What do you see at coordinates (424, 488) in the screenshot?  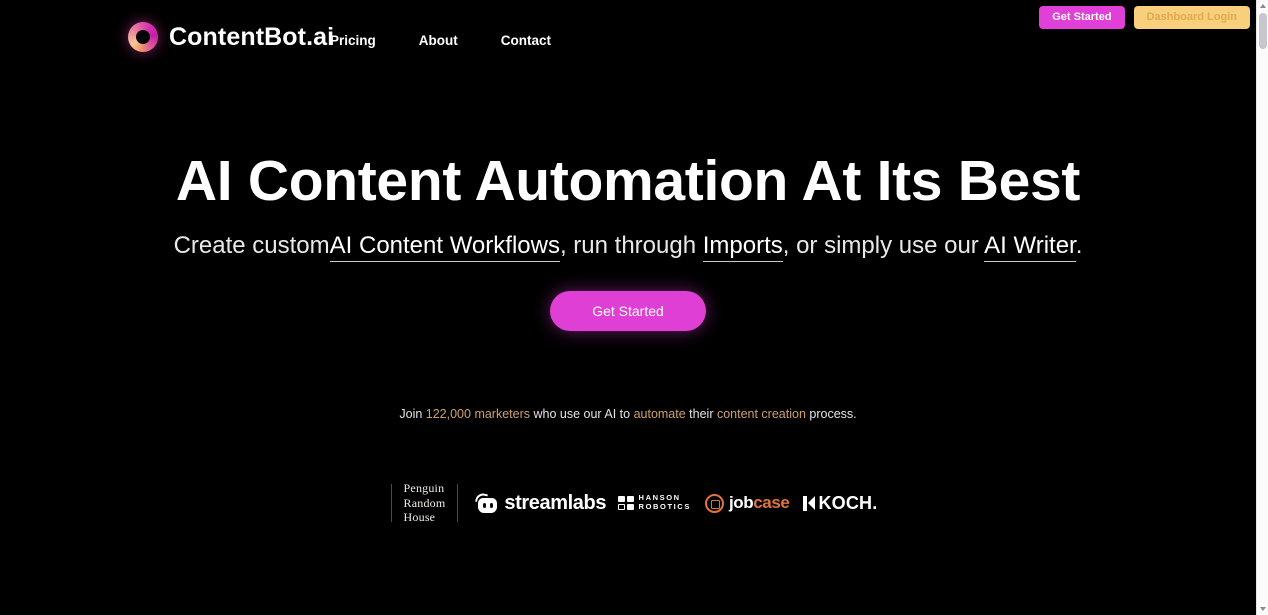 I see `penguin-line-1: Penguin` at bounding box center [424, 488].